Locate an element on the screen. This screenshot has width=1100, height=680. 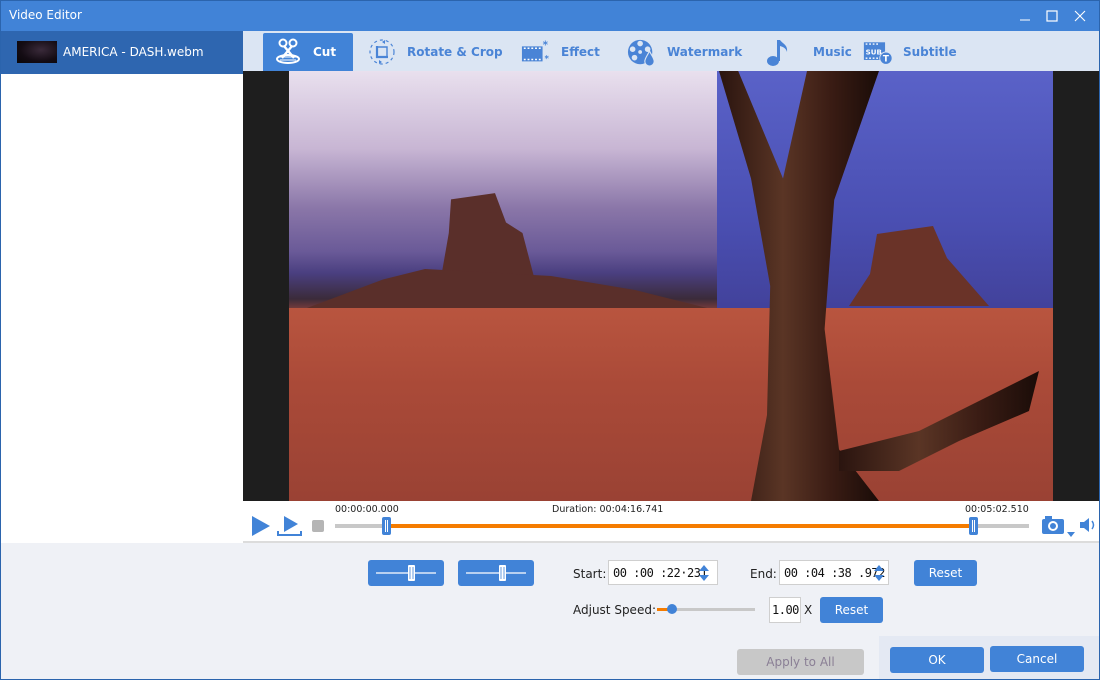
close-button is located at coordinates (1080, 16).